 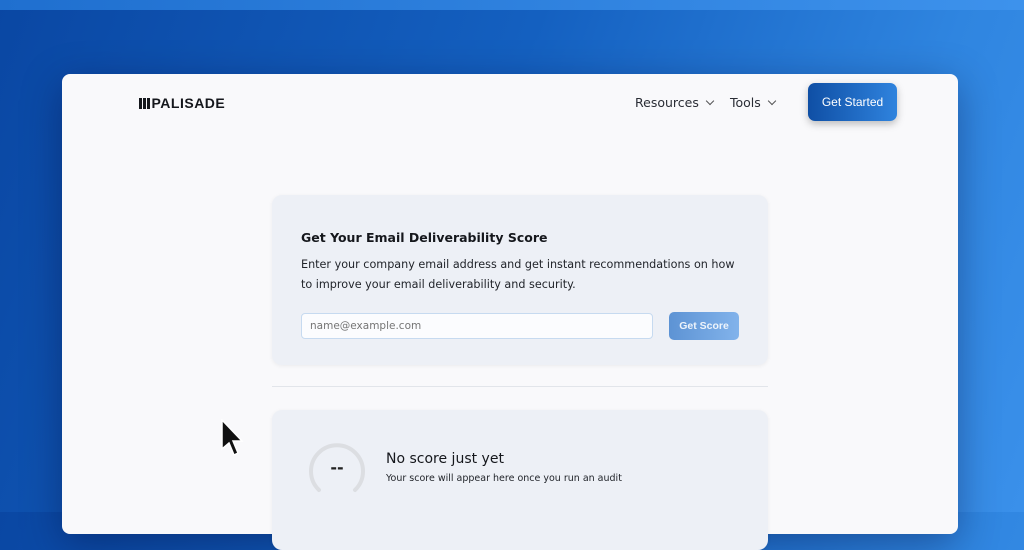 I want to click on mouse-cursor-icon, so click(x=232, y=438).